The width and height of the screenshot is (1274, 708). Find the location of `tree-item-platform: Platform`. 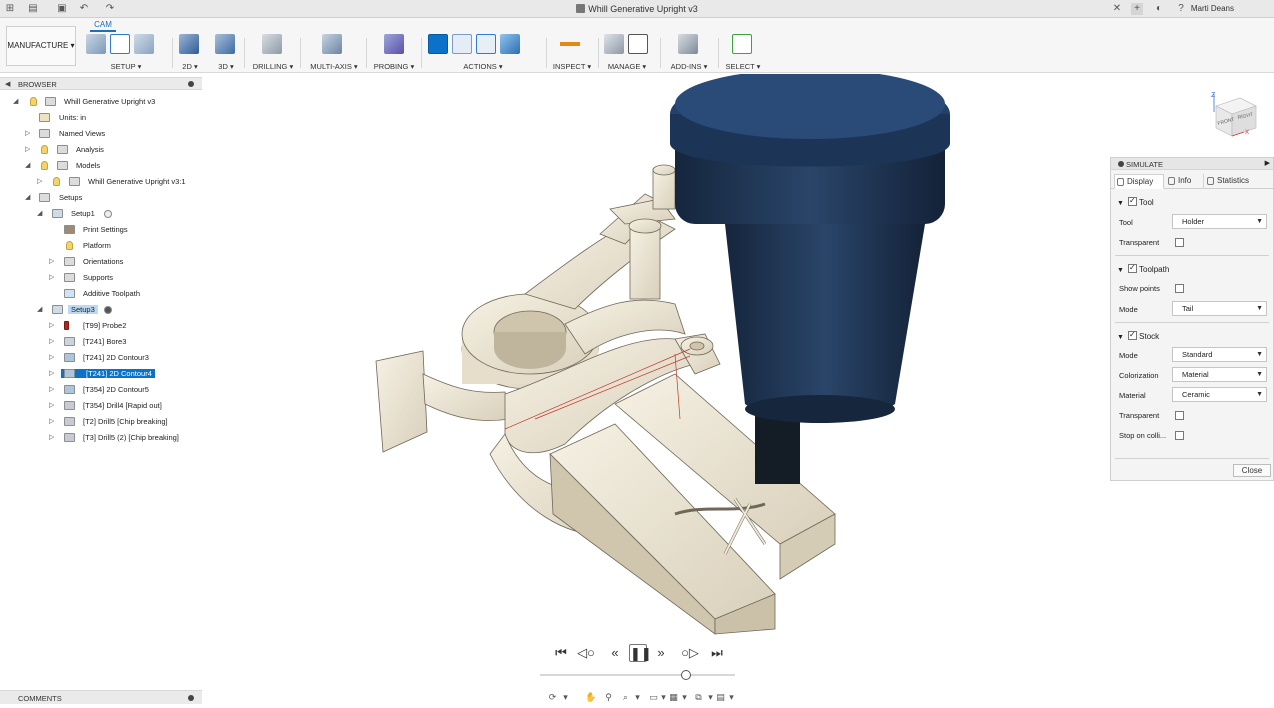

tree-item-platform: Platform is located at coordinates (100, 246).